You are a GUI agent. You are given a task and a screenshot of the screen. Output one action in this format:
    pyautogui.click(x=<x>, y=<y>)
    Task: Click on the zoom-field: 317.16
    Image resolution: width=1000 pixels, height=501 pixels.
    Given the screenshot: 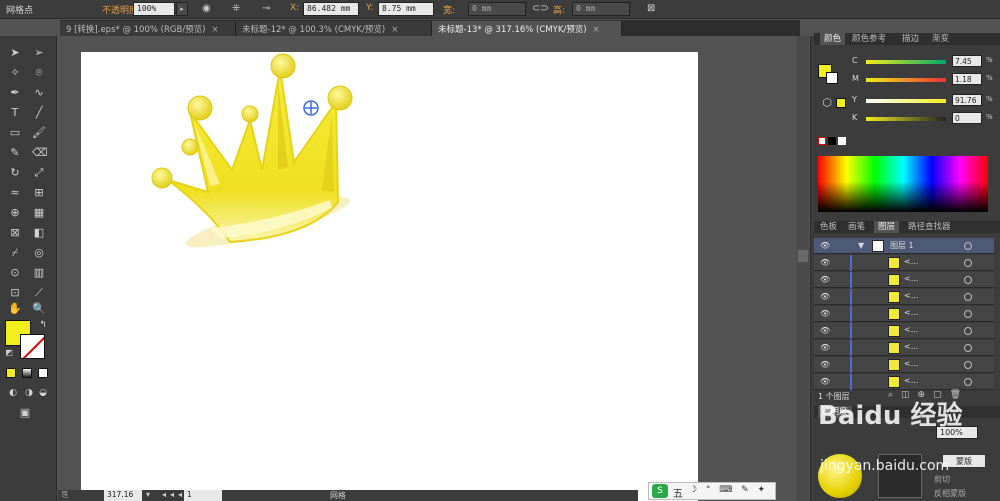 What is the action you would take?
    pyautogui.click(x=123, y=495)
    